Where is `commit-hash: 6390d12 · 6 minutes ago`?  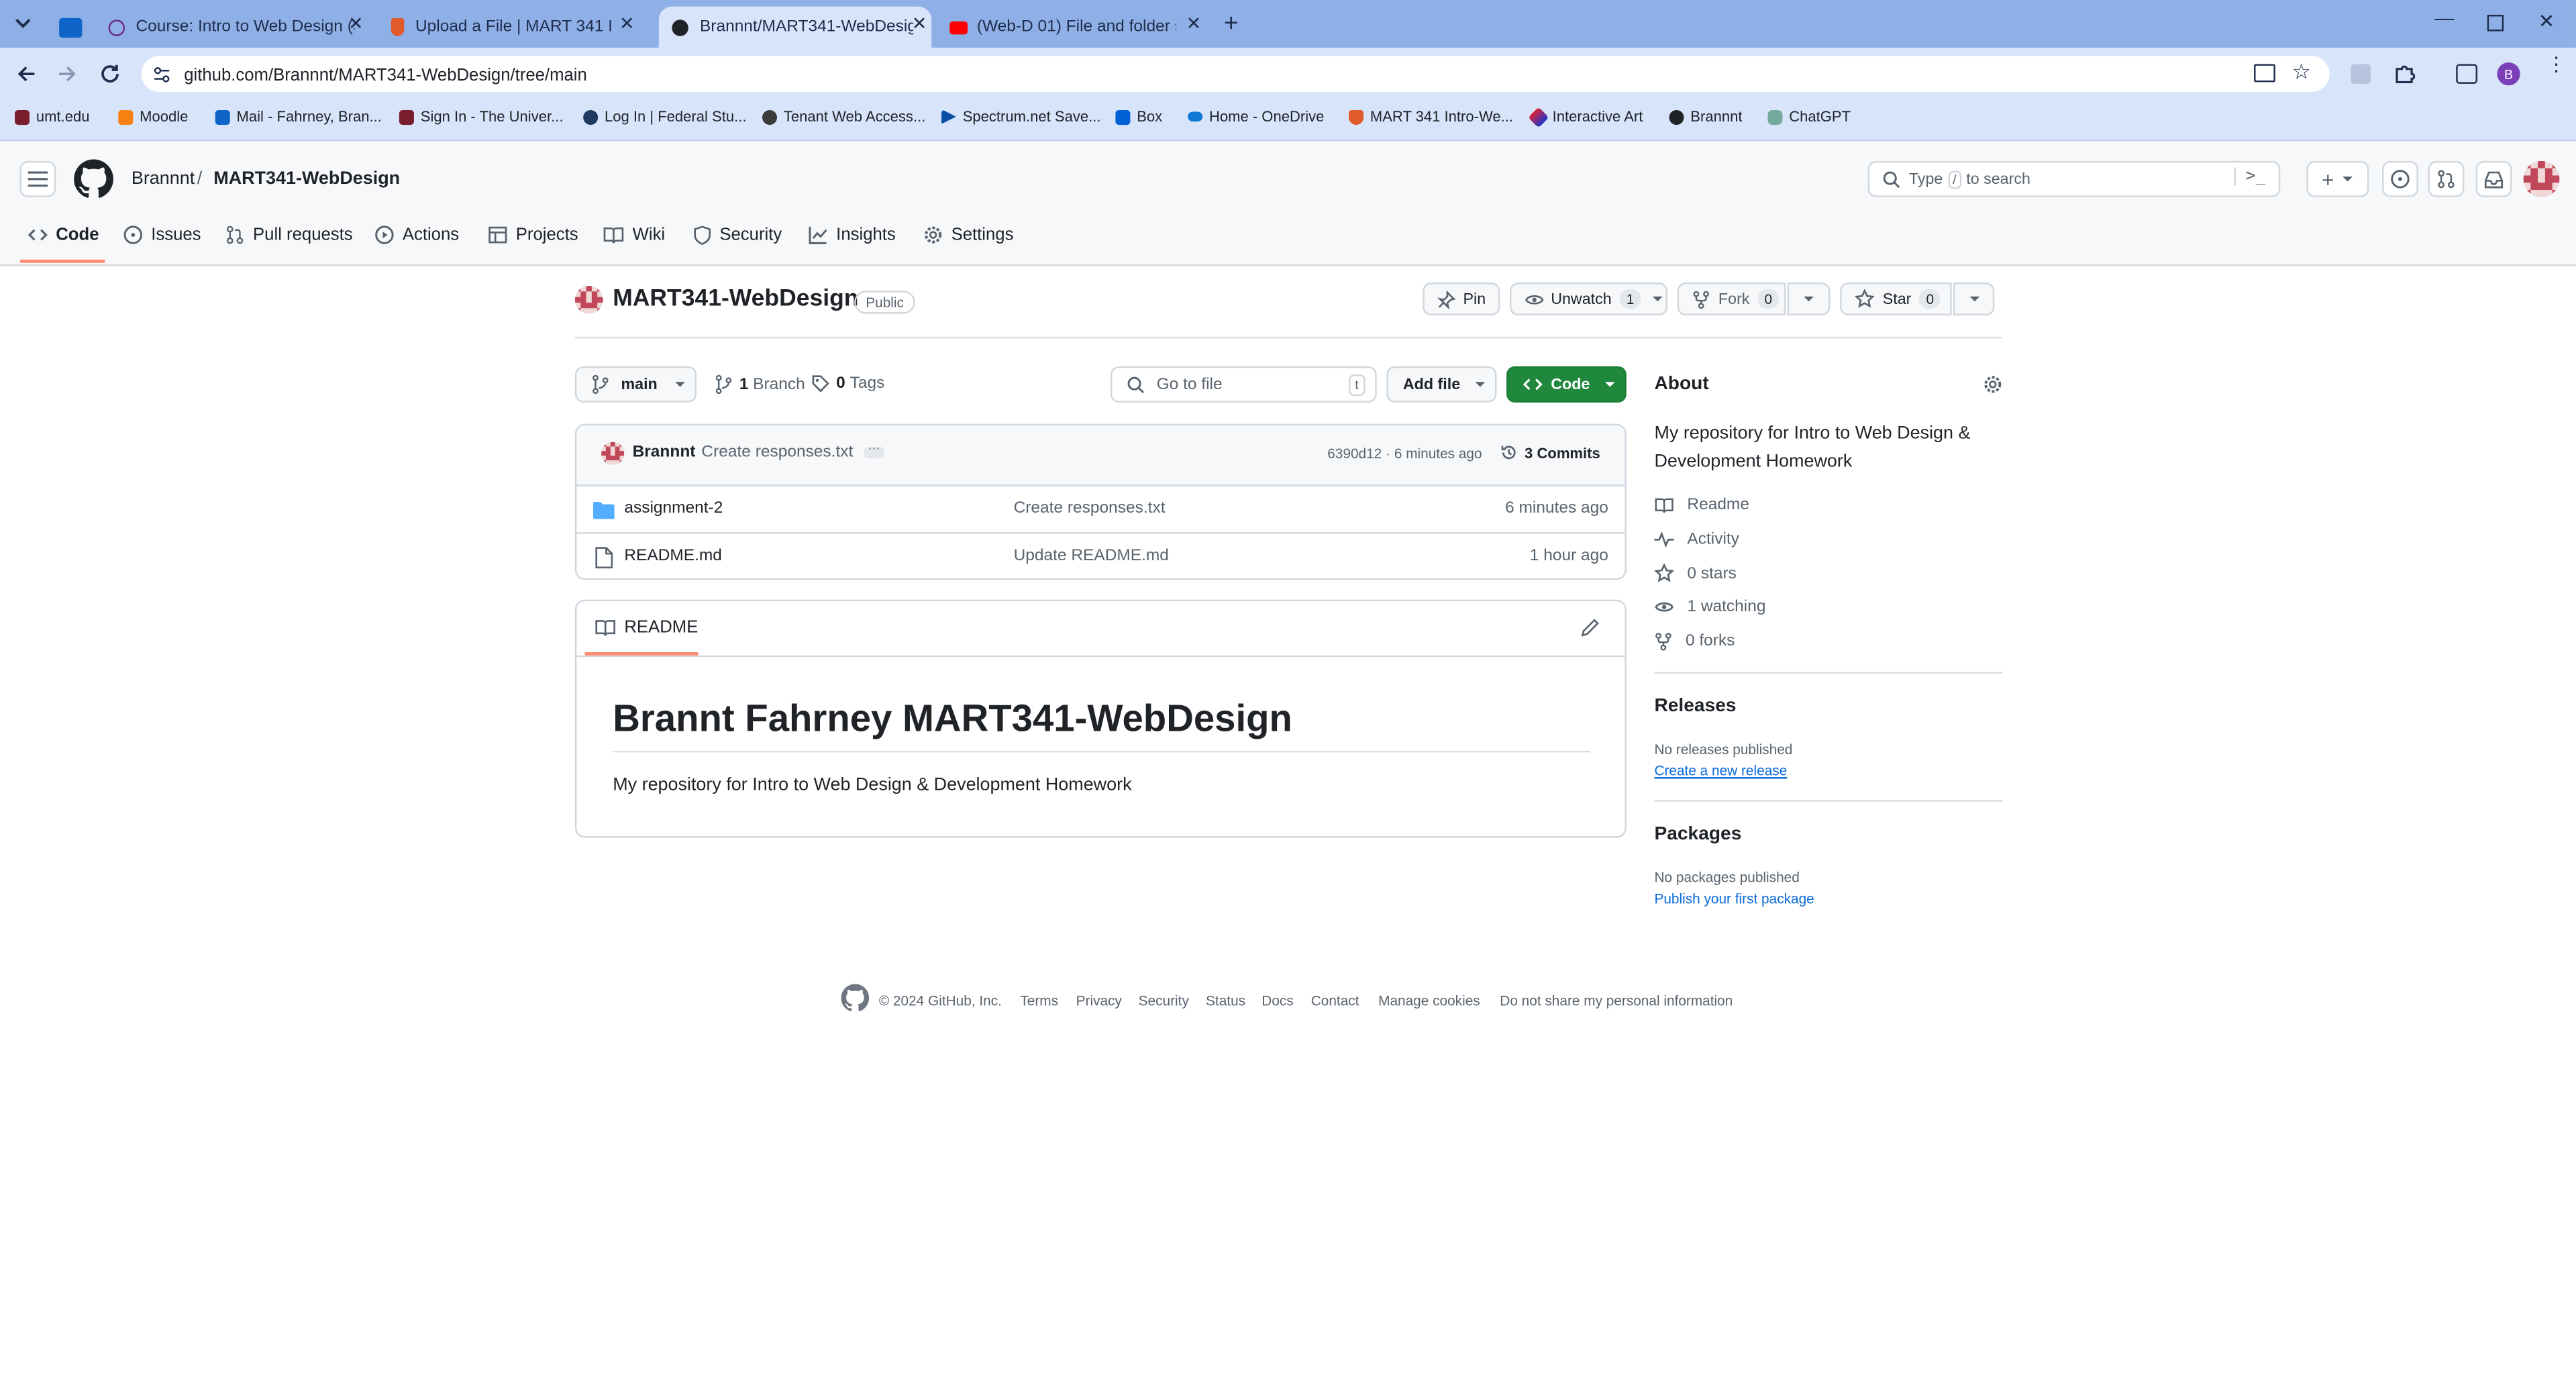 commit-hash: 6390d12 · 6 minutes ago is located at coordinates (1404, 453).